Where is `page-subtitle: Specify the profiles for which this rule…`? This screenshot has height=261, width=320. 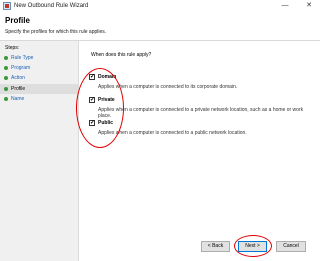 page-subtitle: Specify the profiles for which this rule… is located at coordinates (56, 32).